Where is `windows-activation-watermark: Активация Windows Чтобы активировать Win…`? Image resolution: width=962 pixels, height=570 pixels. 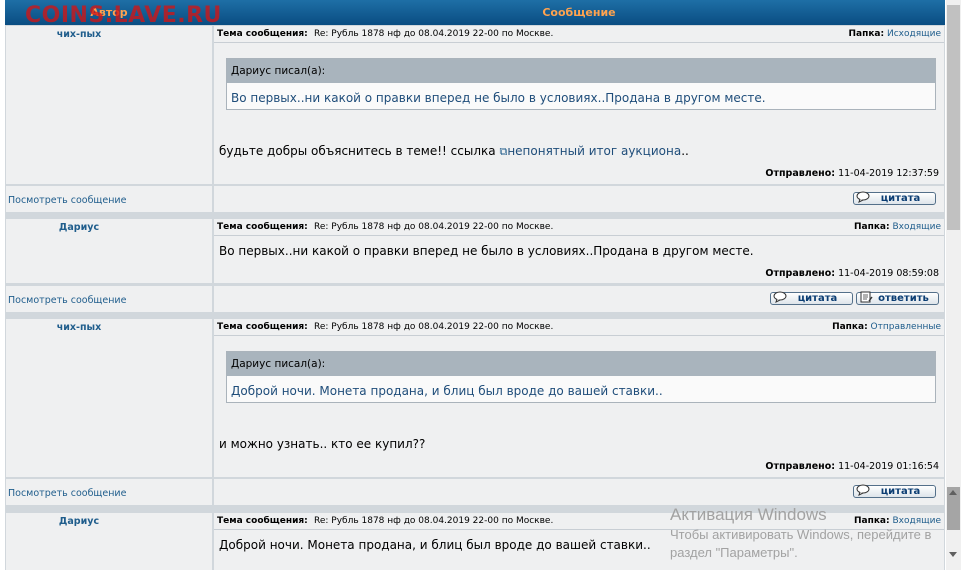
windows-activation-watermark: Активация Windows Чтобы активировать Win… is located at coordinates (800, 533).